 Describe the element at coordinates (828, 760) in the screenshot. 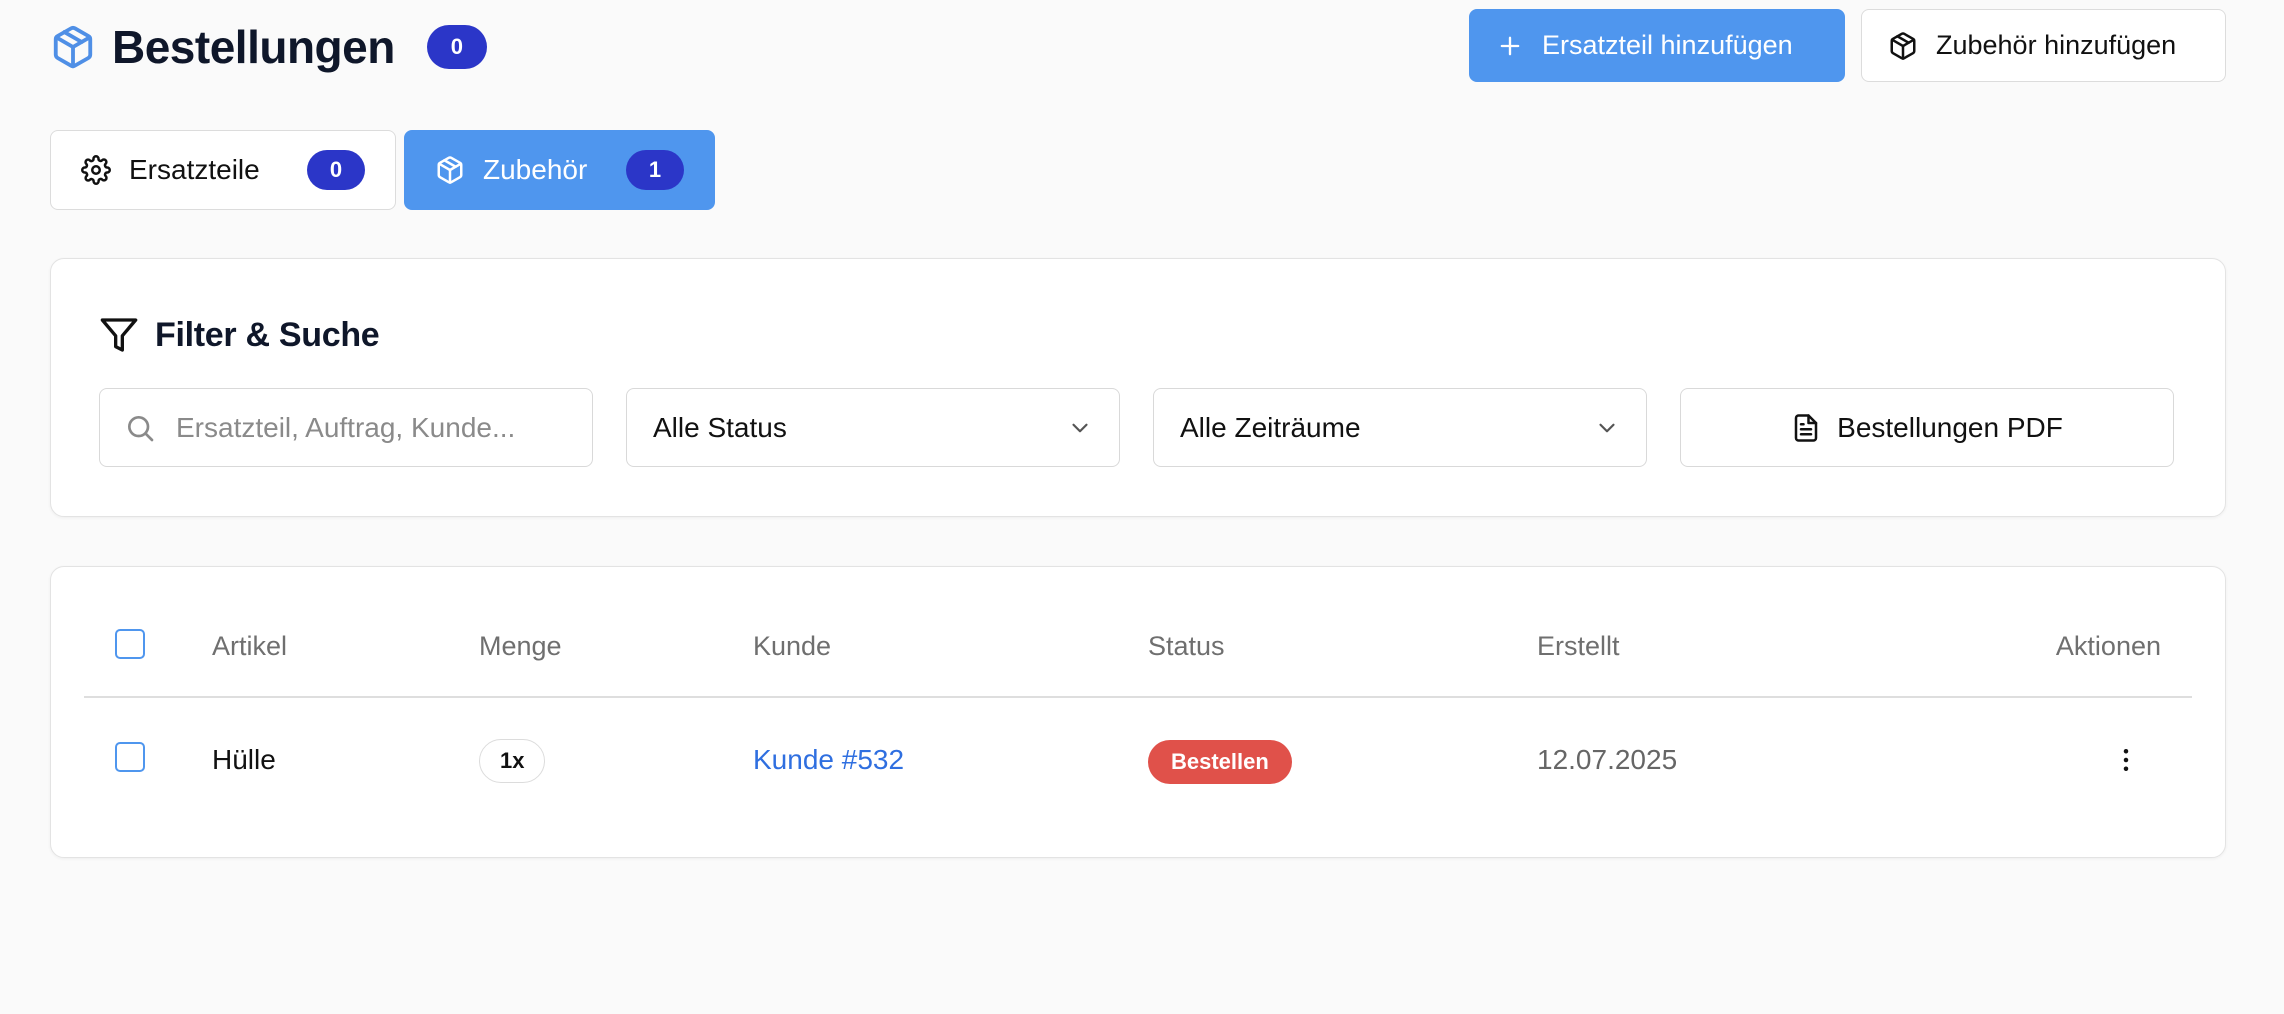

I see `row-customer-link: Kunde #532` at that location.